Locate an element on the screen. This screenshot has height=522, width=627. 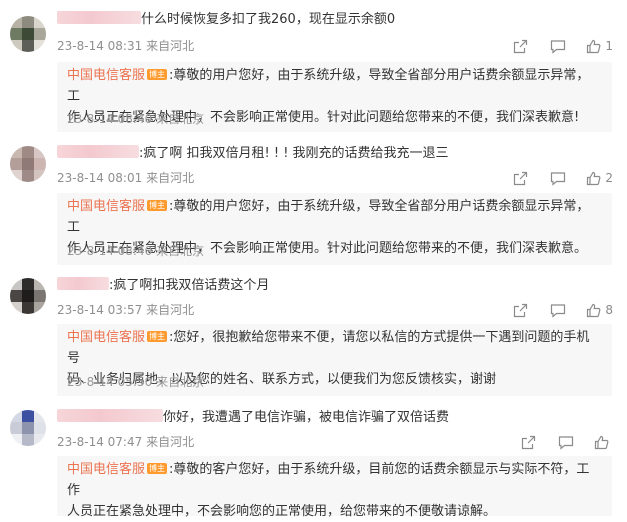
comment-time: 23-8-14 07:47 is located at coordinates (100, 442).